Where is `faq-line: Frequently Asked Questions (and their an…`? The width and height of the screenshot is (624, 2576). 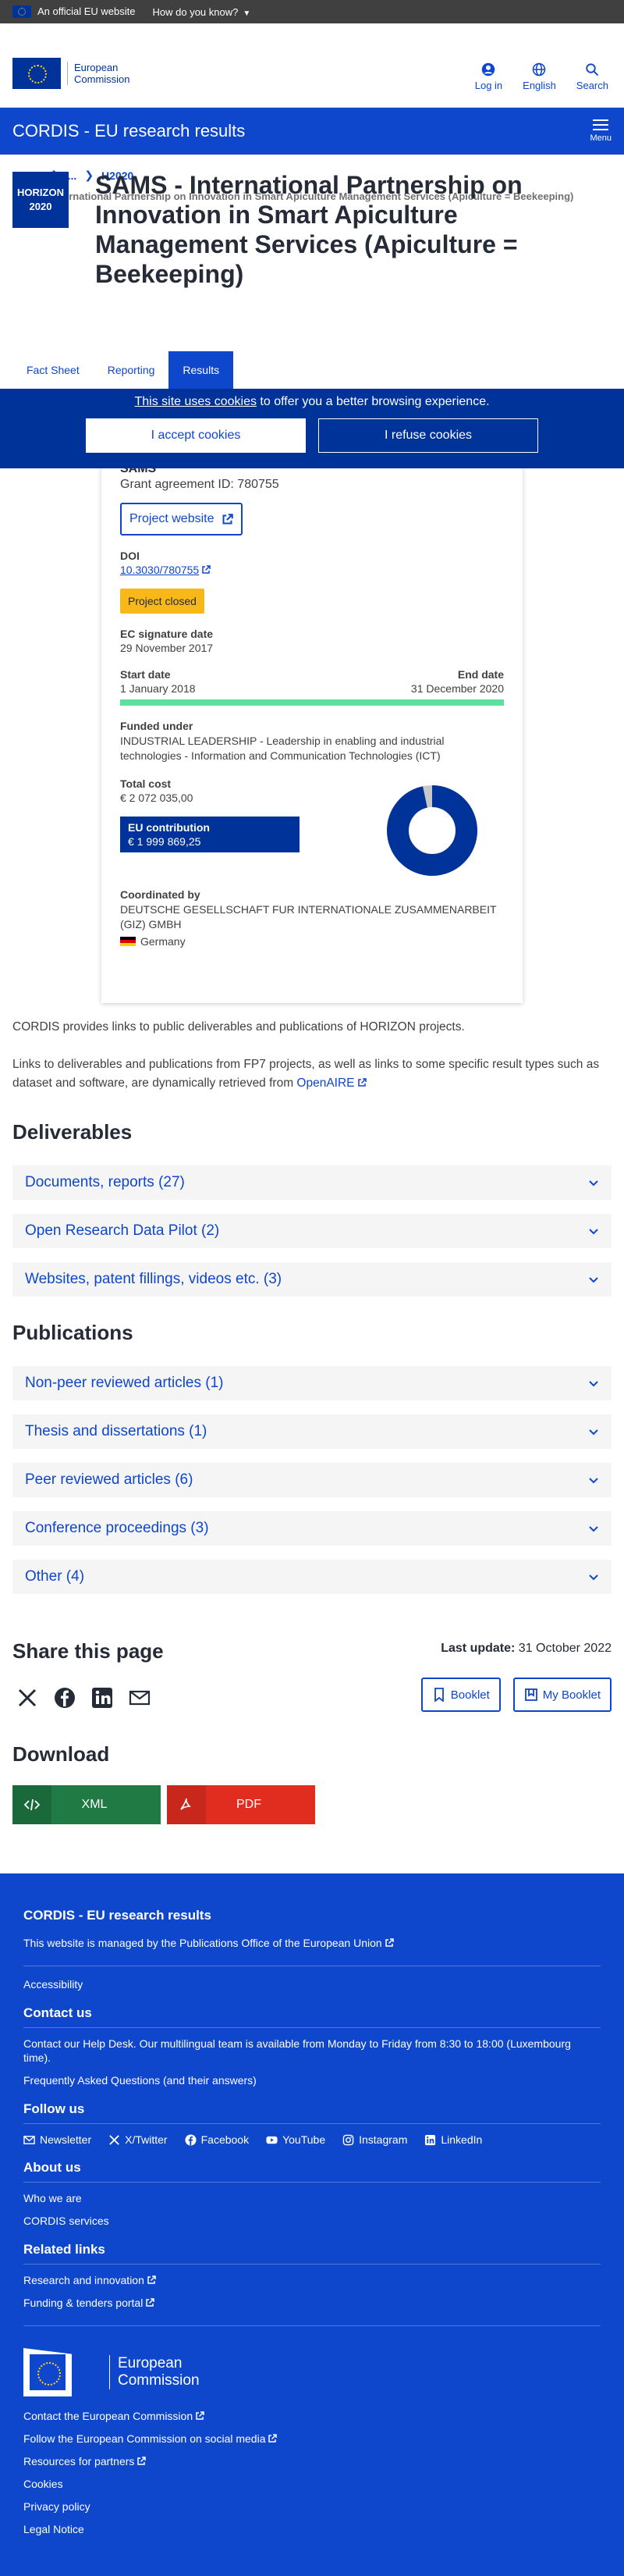
faq-line: Frequently Asked Questions (and their an… is located at coordinates (140, 2080).